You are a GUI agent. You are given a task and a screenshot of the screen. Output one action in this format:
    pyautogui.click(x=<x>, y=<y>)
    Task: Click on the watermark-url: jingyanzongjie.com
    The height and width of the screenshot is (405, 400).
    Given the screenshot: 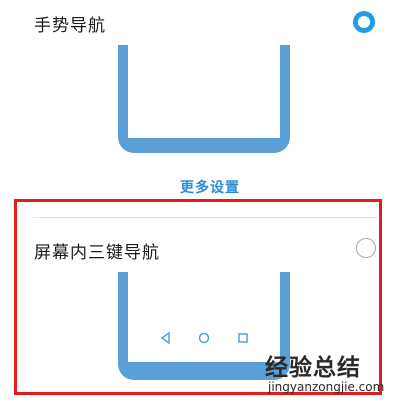 What is the action you would take?
    pyautogui.click(x=326, y=387)
    